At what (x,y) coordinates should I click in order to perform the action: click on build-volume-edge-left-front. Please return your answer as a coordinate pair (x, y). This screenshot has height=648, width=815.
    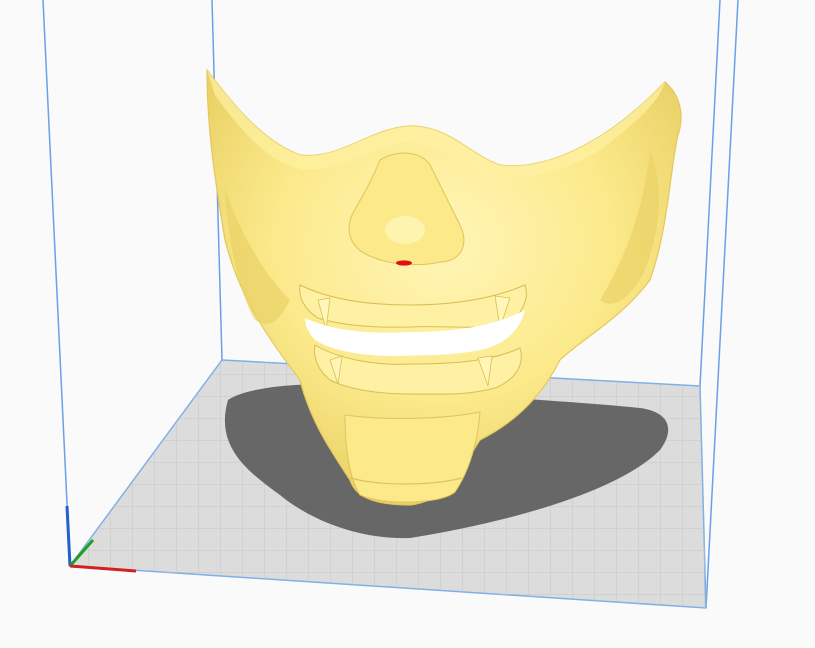
    Looking at the image, I should click on (56, 283).